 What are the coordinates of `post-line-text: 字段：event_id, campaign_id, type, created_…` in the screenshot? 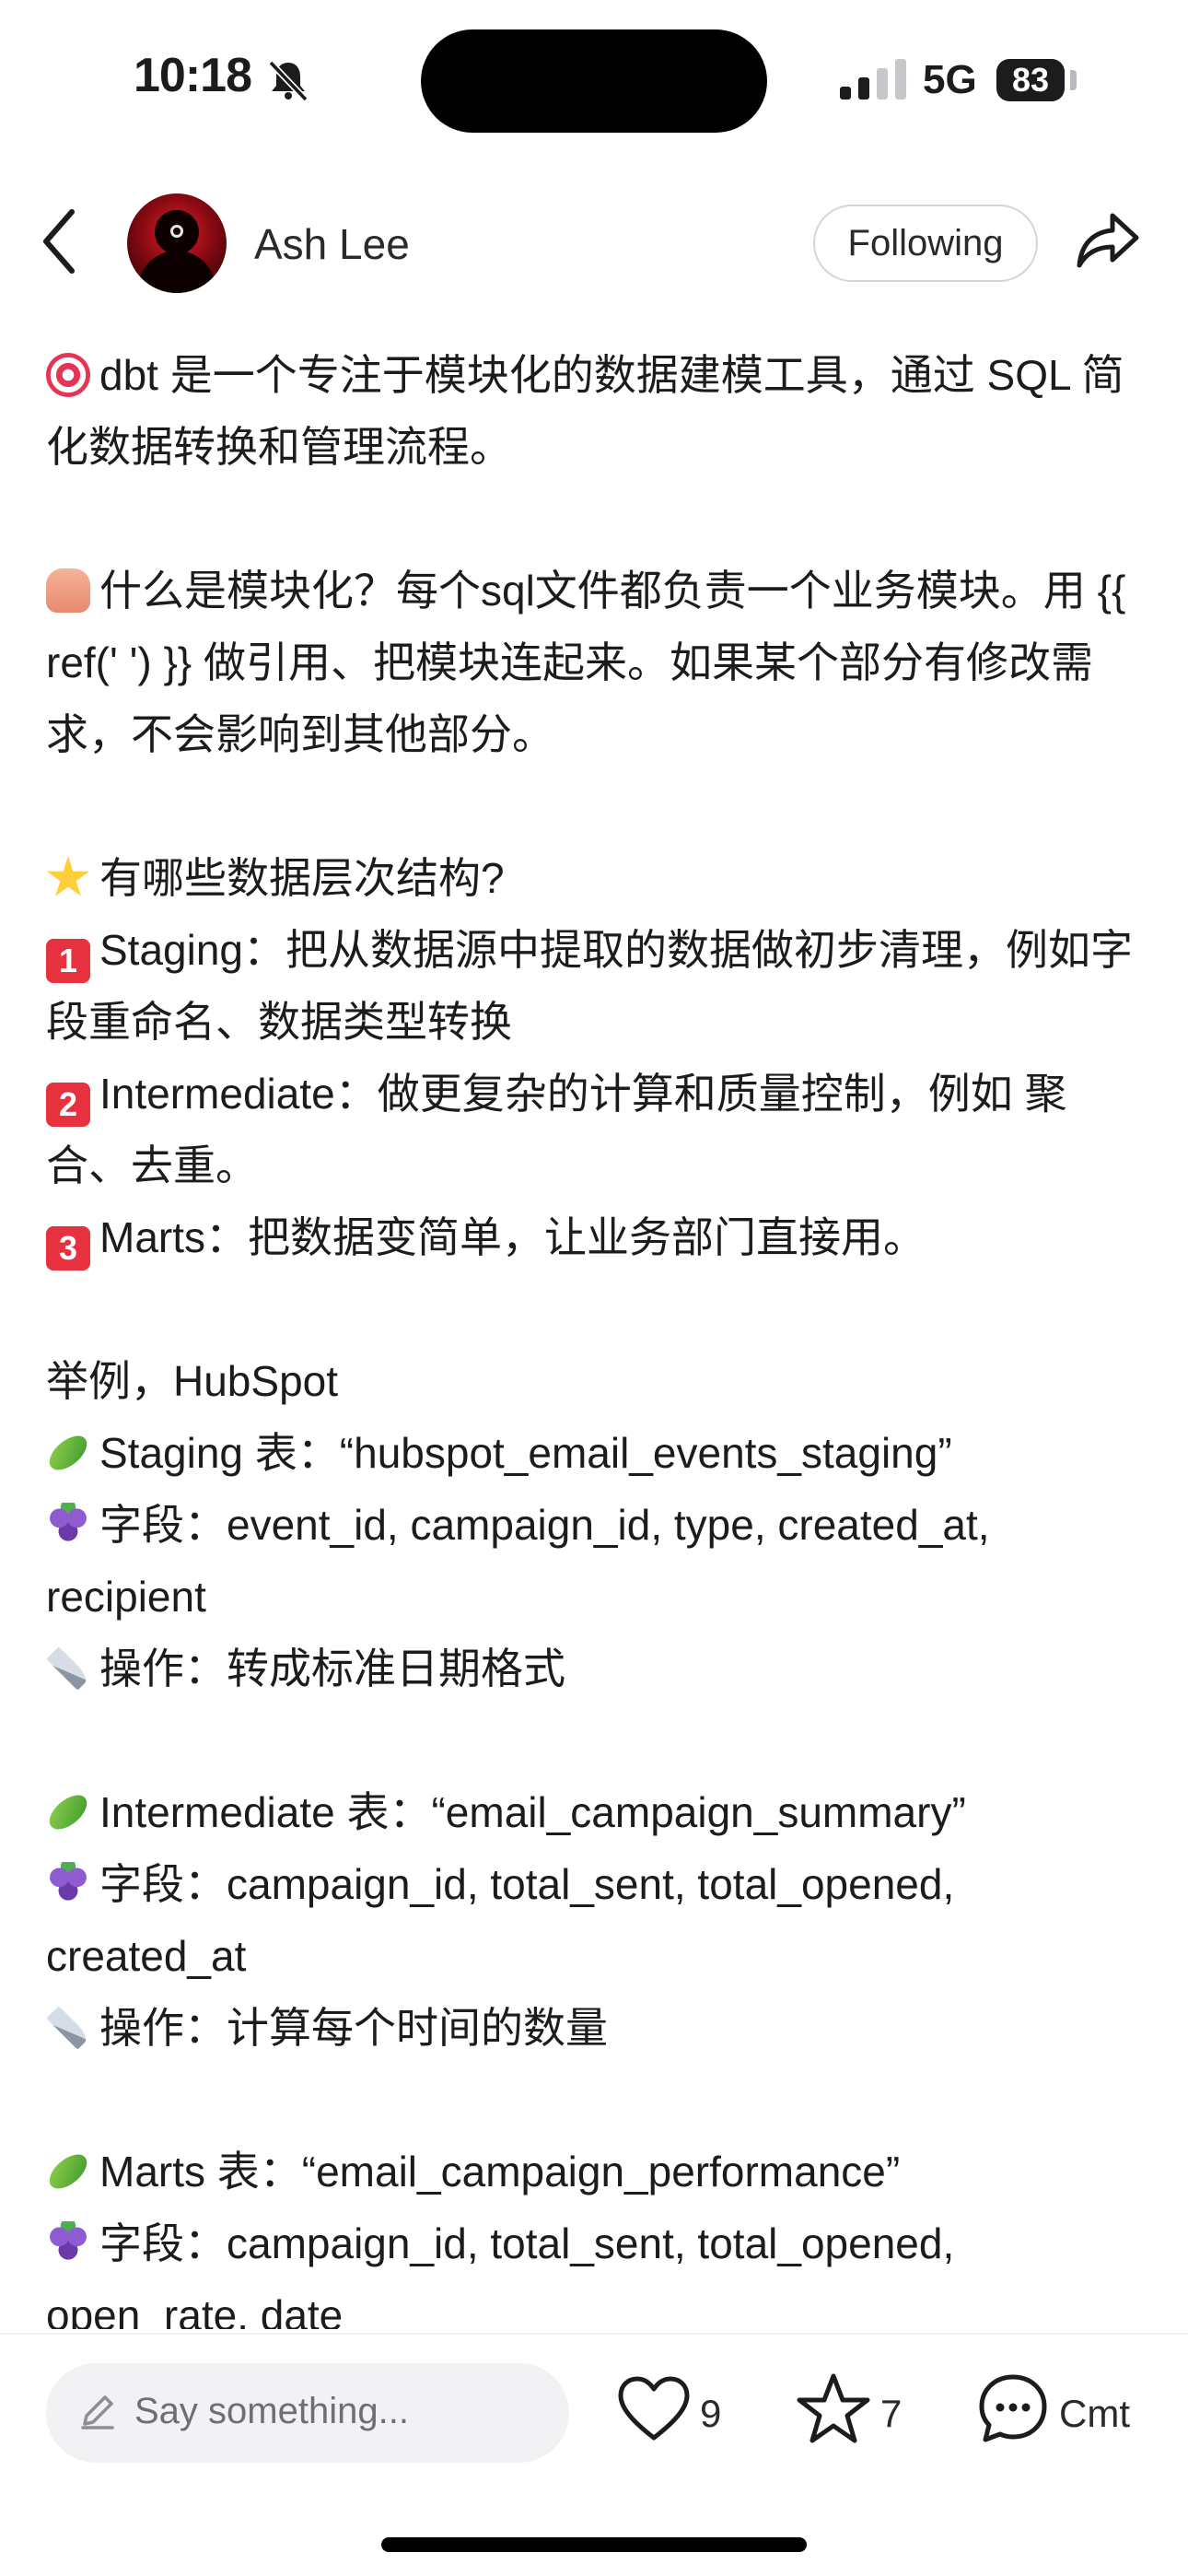 It's located at (518, 1561).